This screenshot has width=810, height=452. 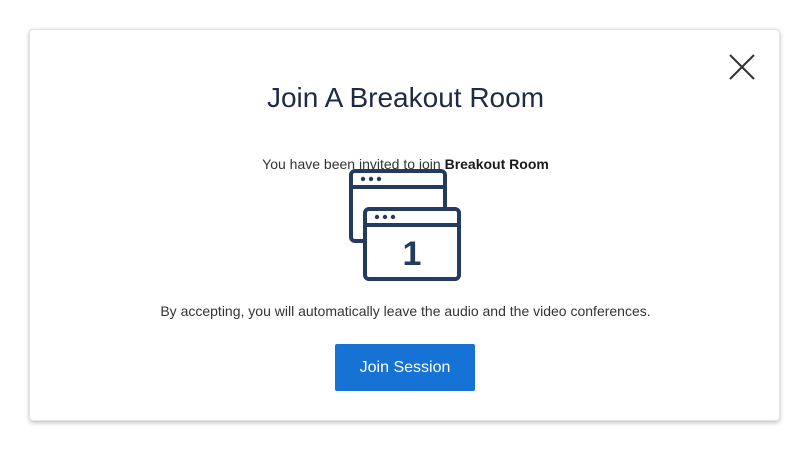 What do you see at coordinates (405, 97) in the screenshot?
I see `dialog-title: Join A Breakout Room` at bounding box center [405, 97].